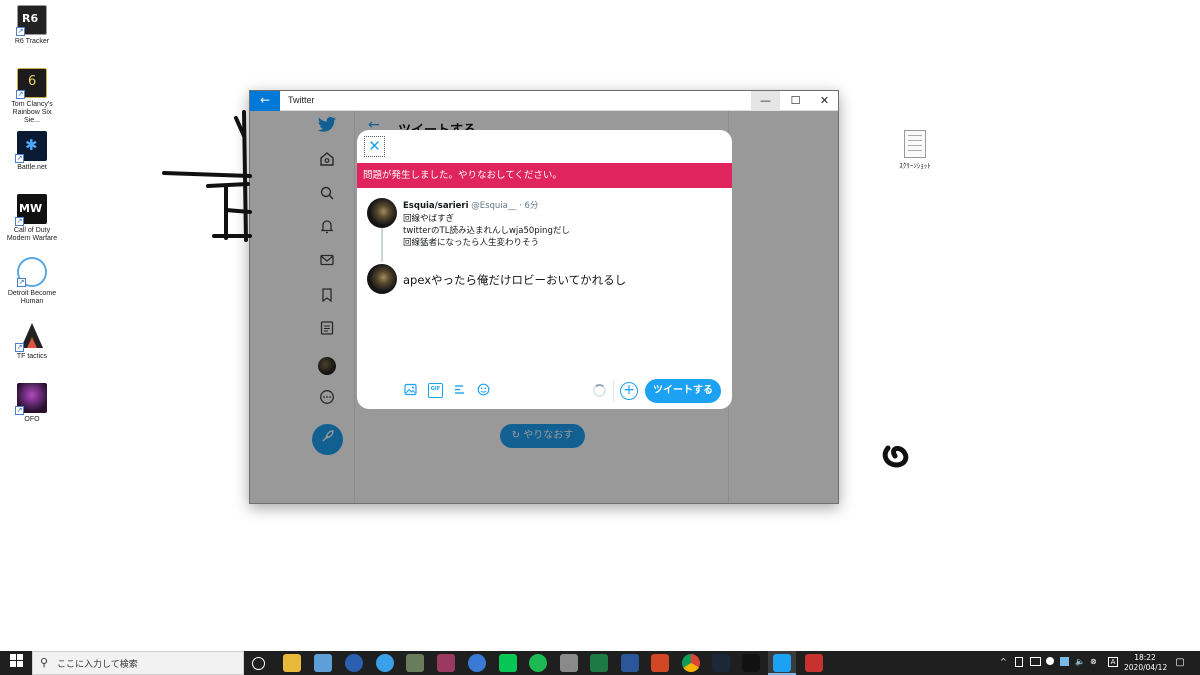 The height and width of the screenshot is (675, 1200). What do you see at coordinates (32, 356) in the screenshot?
I see `desktop-icon-label: TF tactics` at bounding box center [32, 356].